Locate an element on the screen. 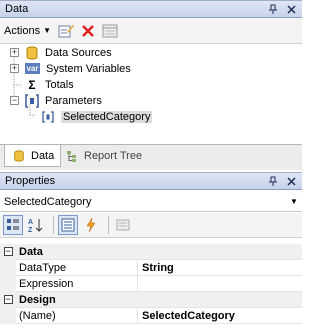 Image resolution: width=320 pixels, height=334 pixels. category-name: Design is located at coordinates (37, 299).